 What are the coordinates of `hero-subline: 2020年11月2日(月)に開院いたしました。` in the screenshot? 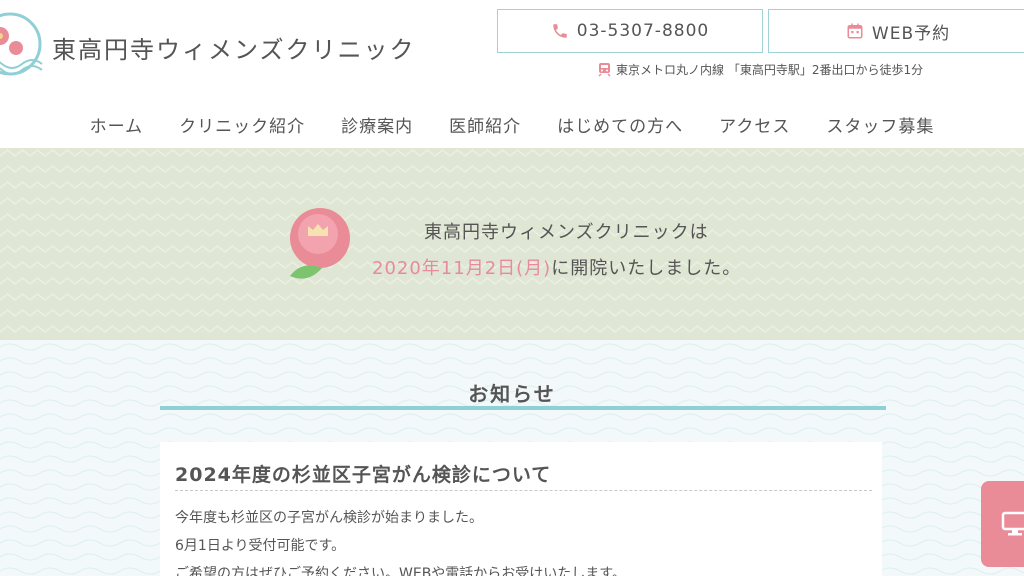 It's located at (556, 267).